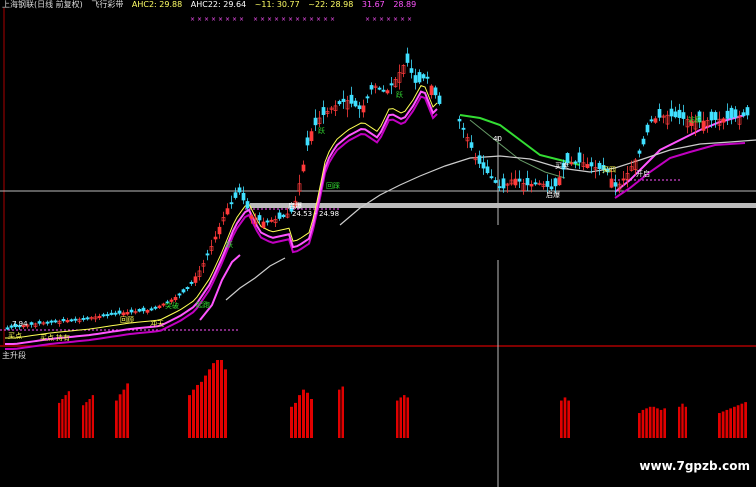 The image size is (756, 487). Describe the element at coordinates (562, 166) in the screenshot. I see `annotation-label: 买卖` at that location.